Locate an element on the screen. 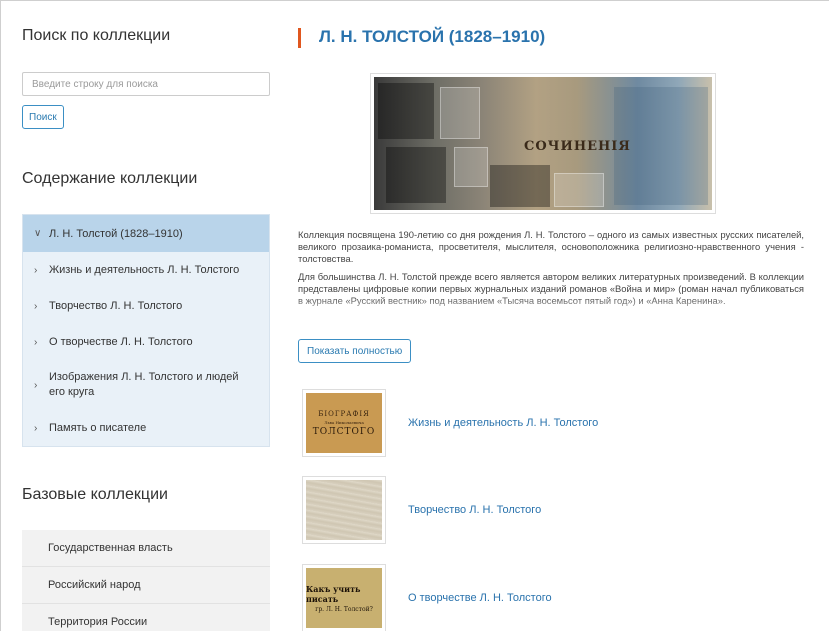 This screenshot has height=631, width=829. banner-image: СОЧИНЕНІЯ is located at coordinates (543, 143).